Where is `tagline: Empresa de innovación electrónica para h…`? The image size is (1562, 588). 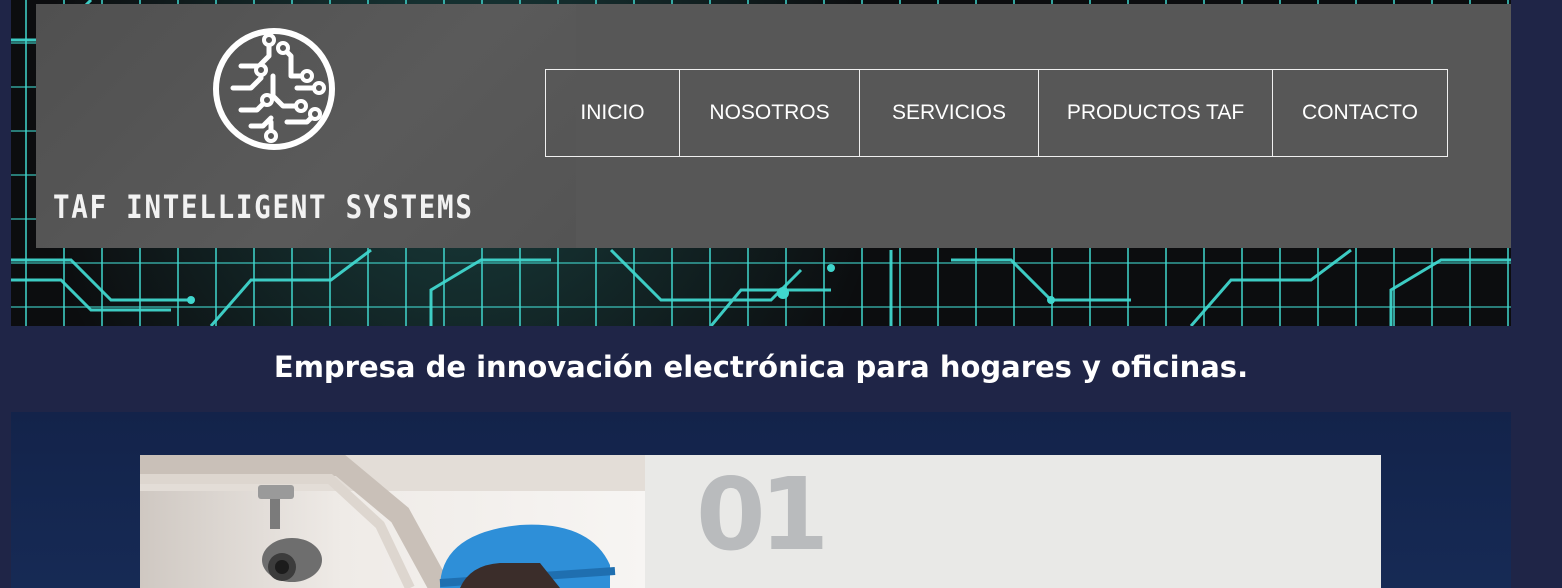
tagline: Empresa de innovación electrónica para h… is located at coordinates (761, 367).